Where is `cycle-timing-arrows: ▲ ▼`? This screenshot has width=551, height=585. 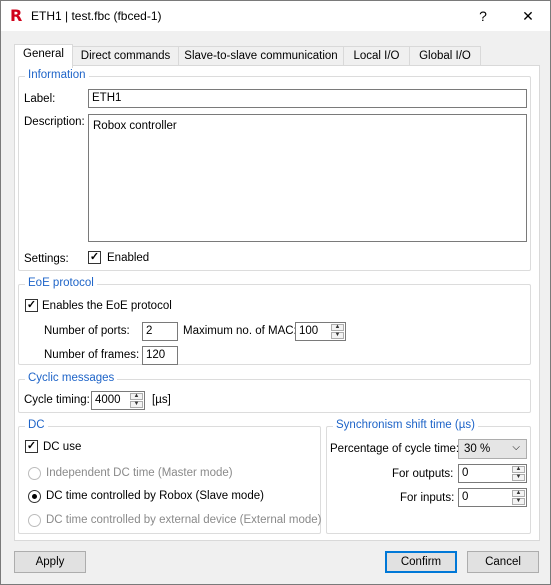
cycle-timing-arrows: ▲ ▼ is located at coordinates (136, 400).